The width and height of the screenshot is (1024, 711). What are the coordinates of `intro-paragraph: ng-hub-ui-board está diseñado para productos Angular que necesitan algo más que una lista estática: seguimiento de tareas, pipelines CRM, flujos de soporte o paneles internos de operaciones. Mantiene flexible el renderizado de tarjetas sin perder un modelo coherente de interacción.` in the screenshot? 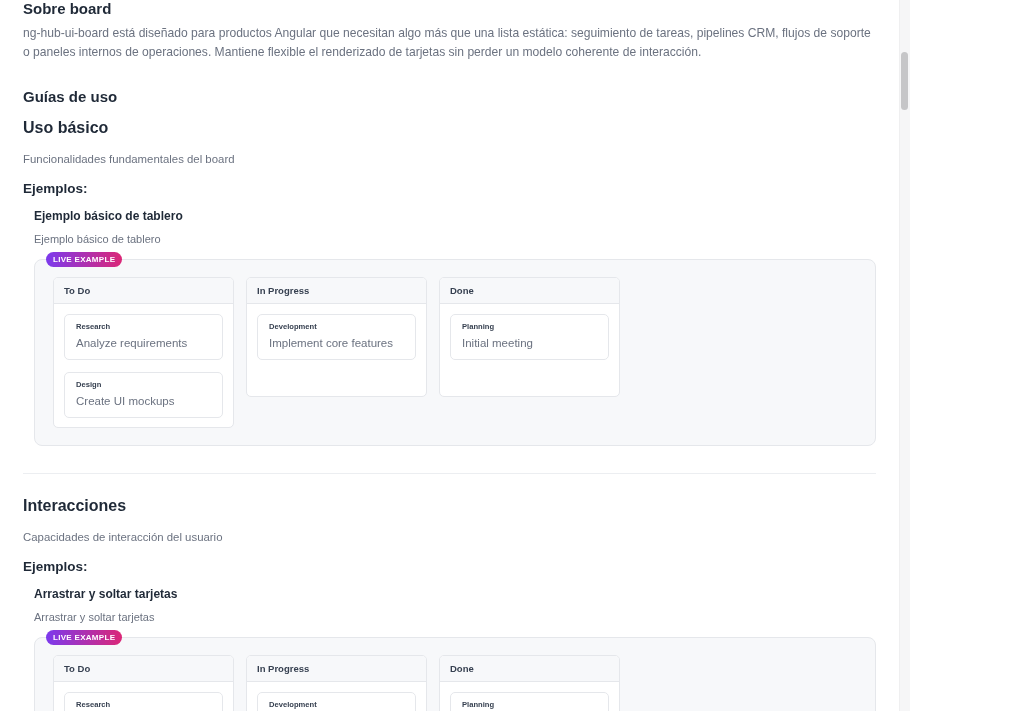 It's located at (447, 43).